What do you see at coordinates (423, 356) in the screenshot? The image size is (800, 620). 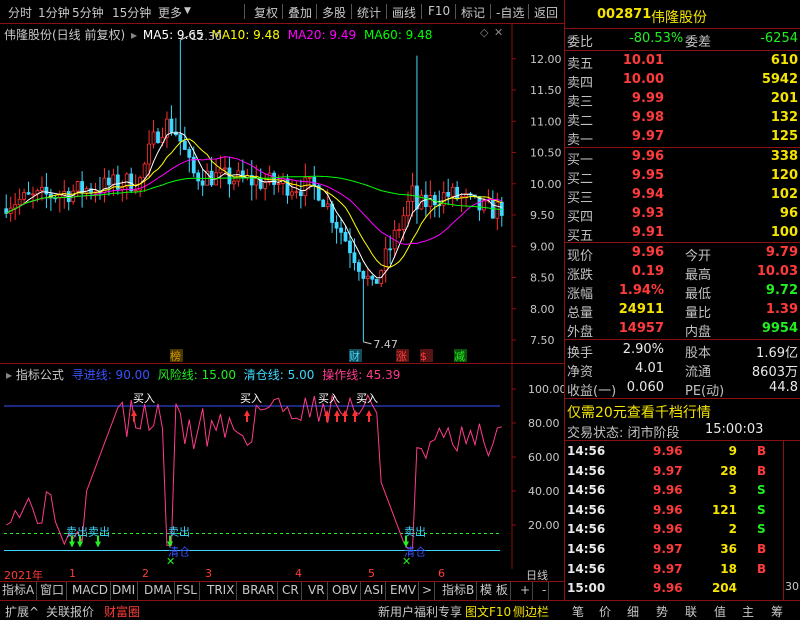 I see `event-tag: $` at bounding box center [423, 356].